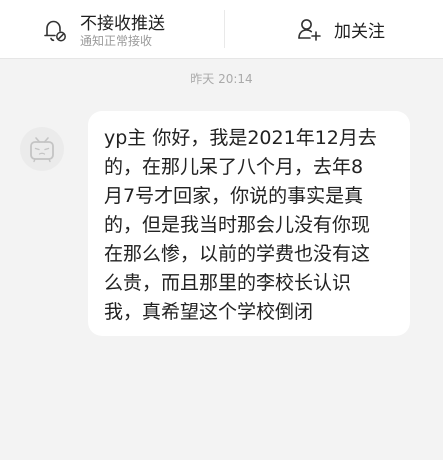 Image resolution: width=443 pixels, height=460 pixels. I want to click on message-line: yp主 你好，我是2021年12月去, so click(240, 138).